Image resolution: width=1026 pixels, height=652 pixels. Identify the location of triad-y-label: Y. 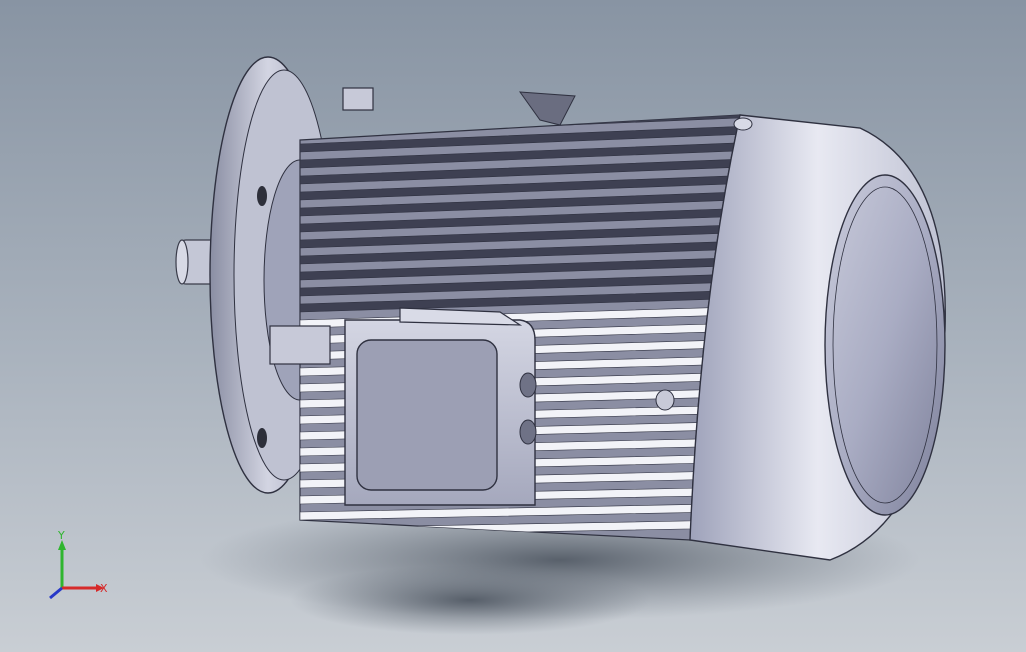
(61, 536).